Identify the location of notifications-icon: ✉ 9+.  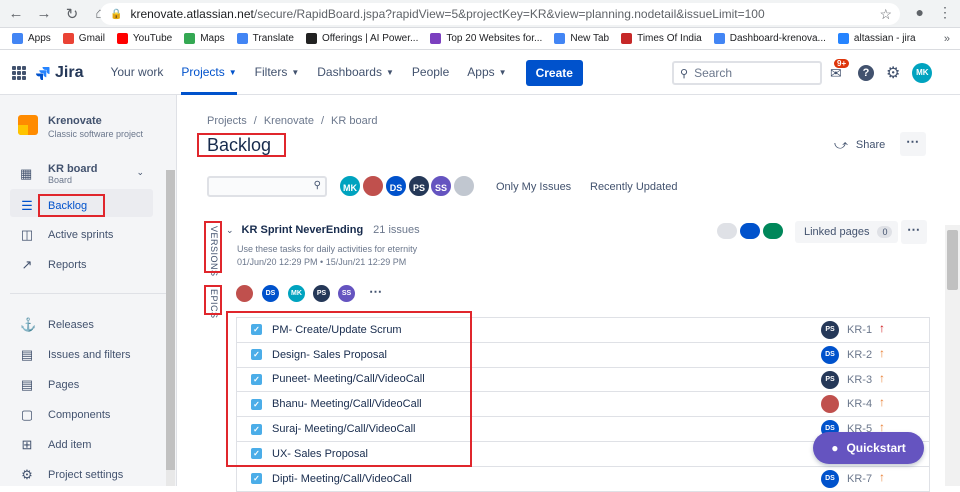
(840, 70).